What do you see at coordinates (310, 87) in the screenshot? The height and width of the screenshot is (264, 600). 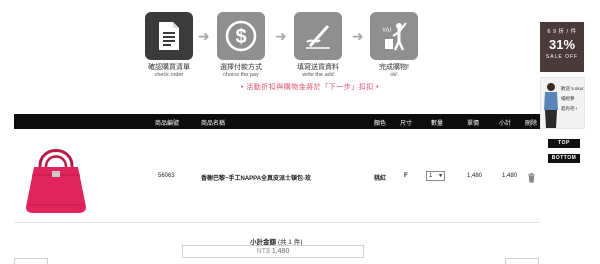 I see `discount-notice: • 活動折扣與購物金將於「下一步」扣扣 •` at bounding box center [310, 87].